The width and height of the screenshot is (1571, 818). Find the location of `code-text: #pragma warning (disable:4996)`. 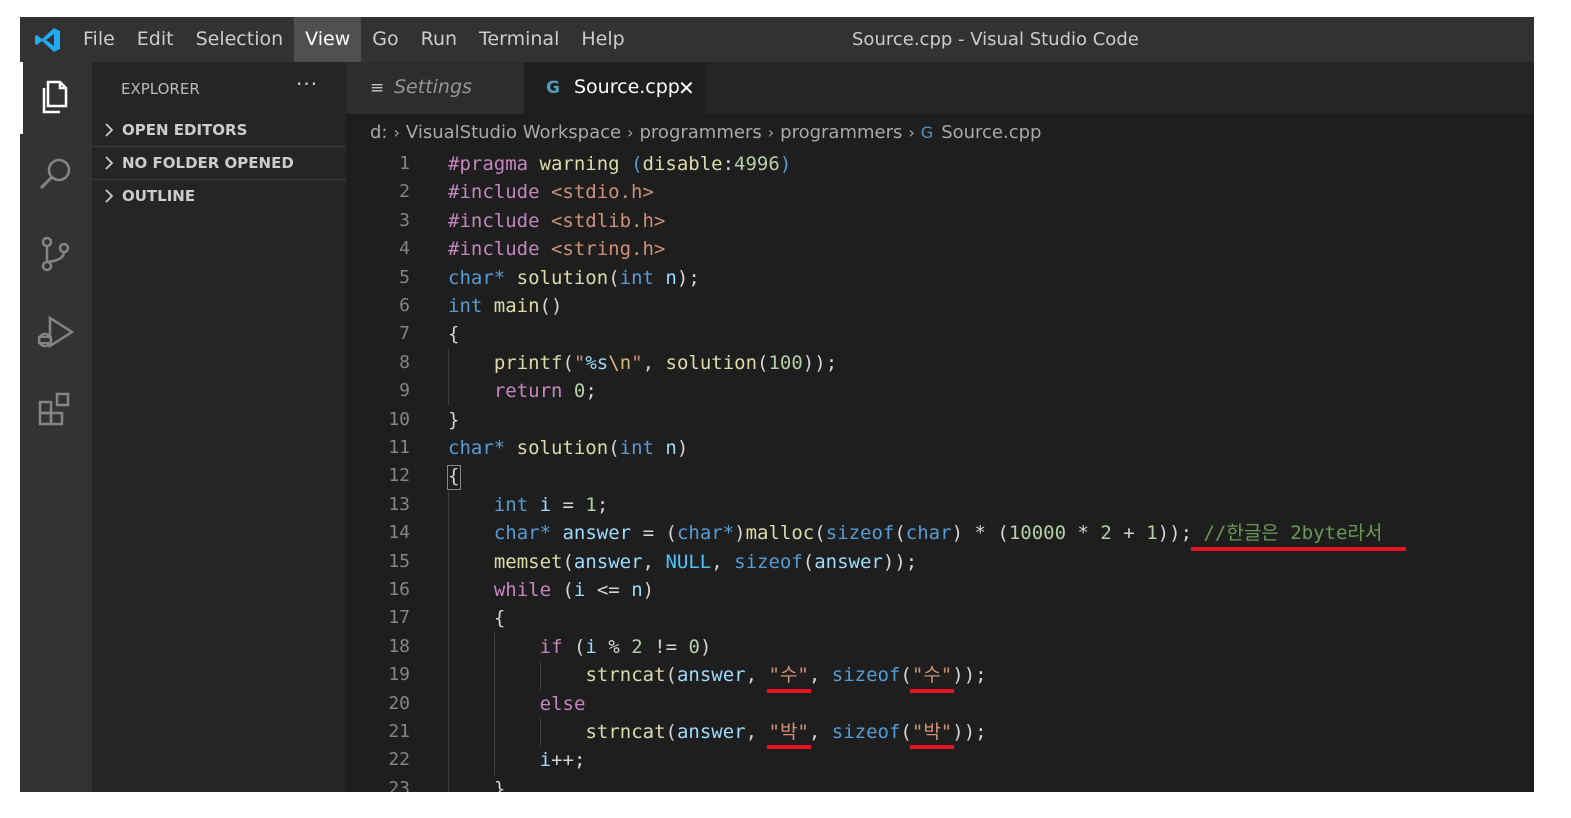

code-text: #pragma warning (disable:4996) is located at coordinates (620, 164).